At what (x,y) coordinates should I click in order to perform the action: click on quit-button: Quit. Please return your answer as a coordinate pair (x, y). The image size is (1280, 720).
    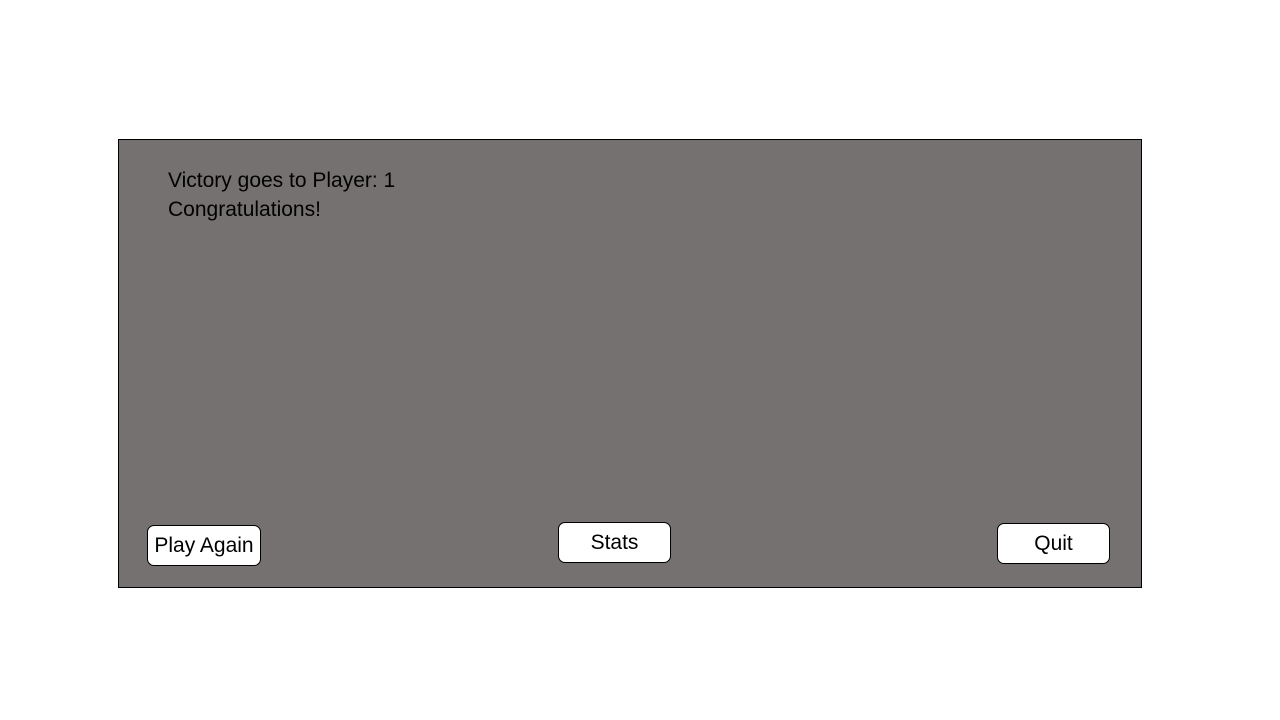
    Looking at the image, I should click on (1053, 543).